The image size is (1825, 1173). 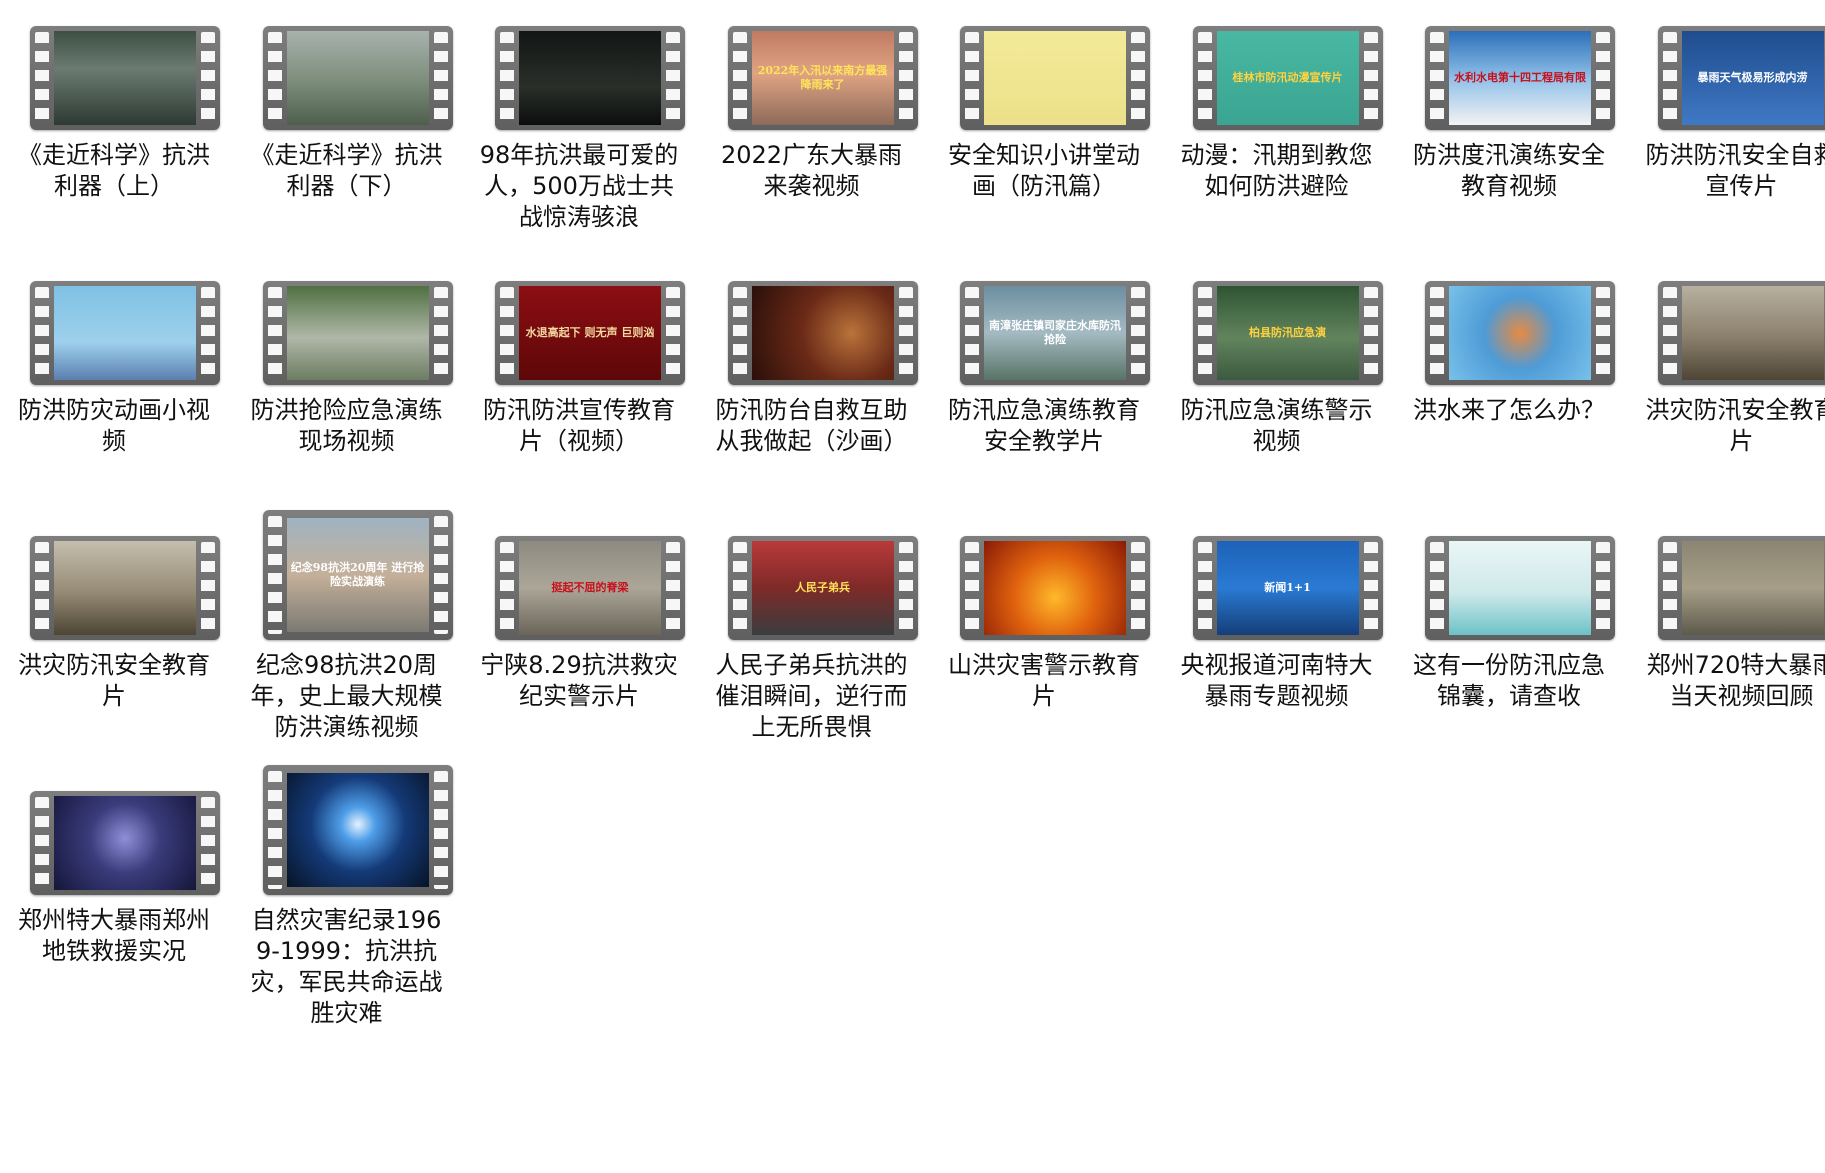 I want to click on thumbnail-caption: 新闻1+1, so click(x=1287, y=588).